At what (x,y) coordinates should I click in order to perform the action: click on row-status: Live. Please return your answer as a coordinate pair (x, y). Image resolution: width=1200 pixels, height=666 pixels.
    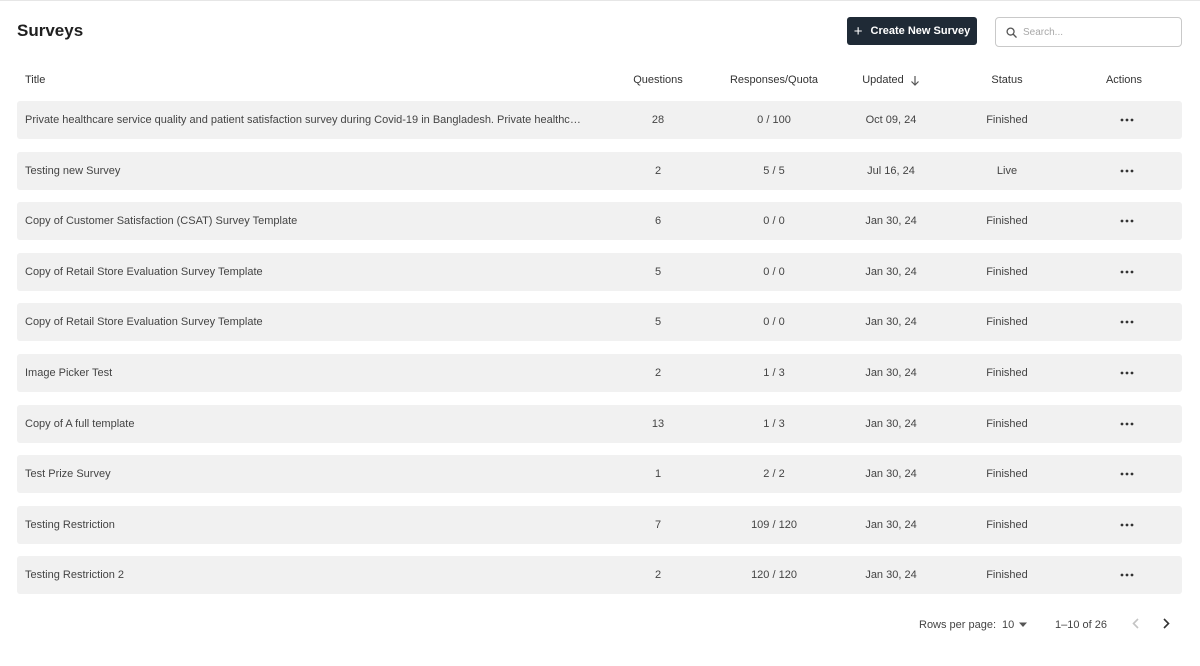
    Looking at the image, I should click on (1007, 170).